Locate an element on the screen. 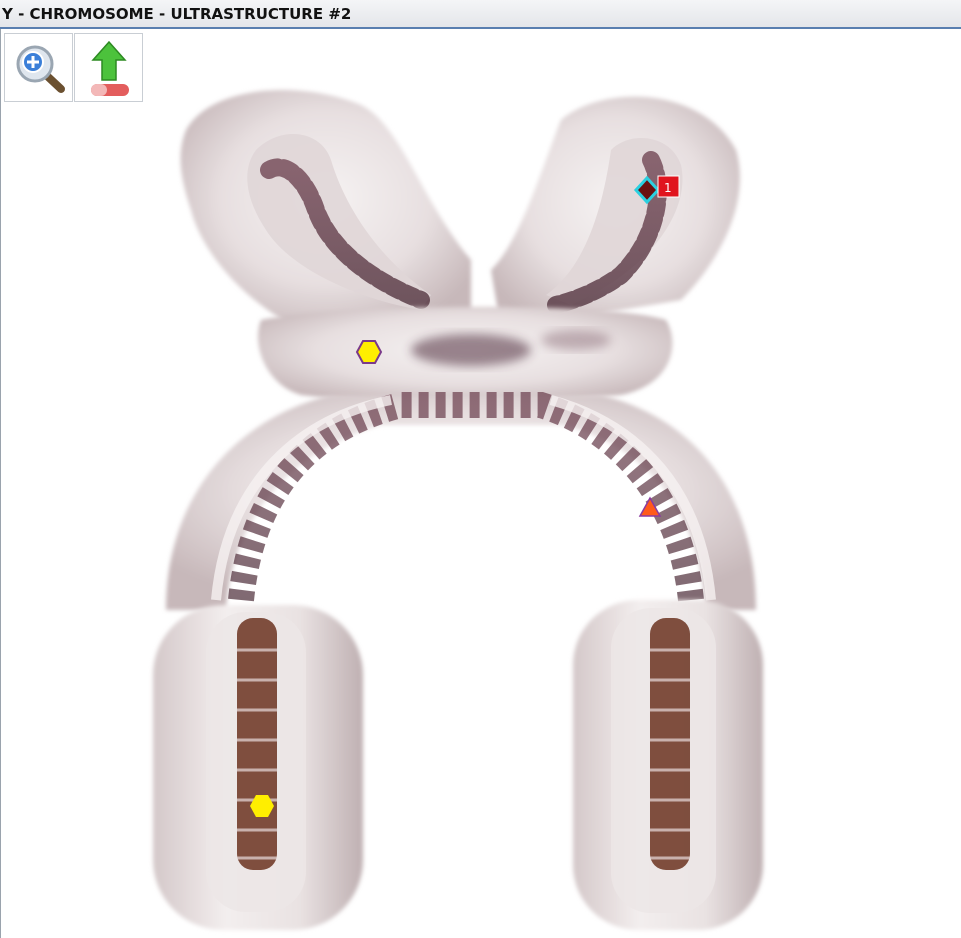 The image size is (961, 938). centromere-hexagon-marker is located at coordinates (369, 352).